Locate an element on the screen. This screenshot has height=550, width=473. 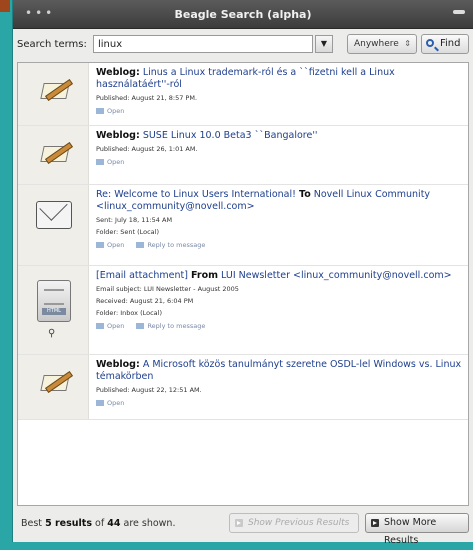
search-terms-label: Search terms: is located at coordinates (52, 44).